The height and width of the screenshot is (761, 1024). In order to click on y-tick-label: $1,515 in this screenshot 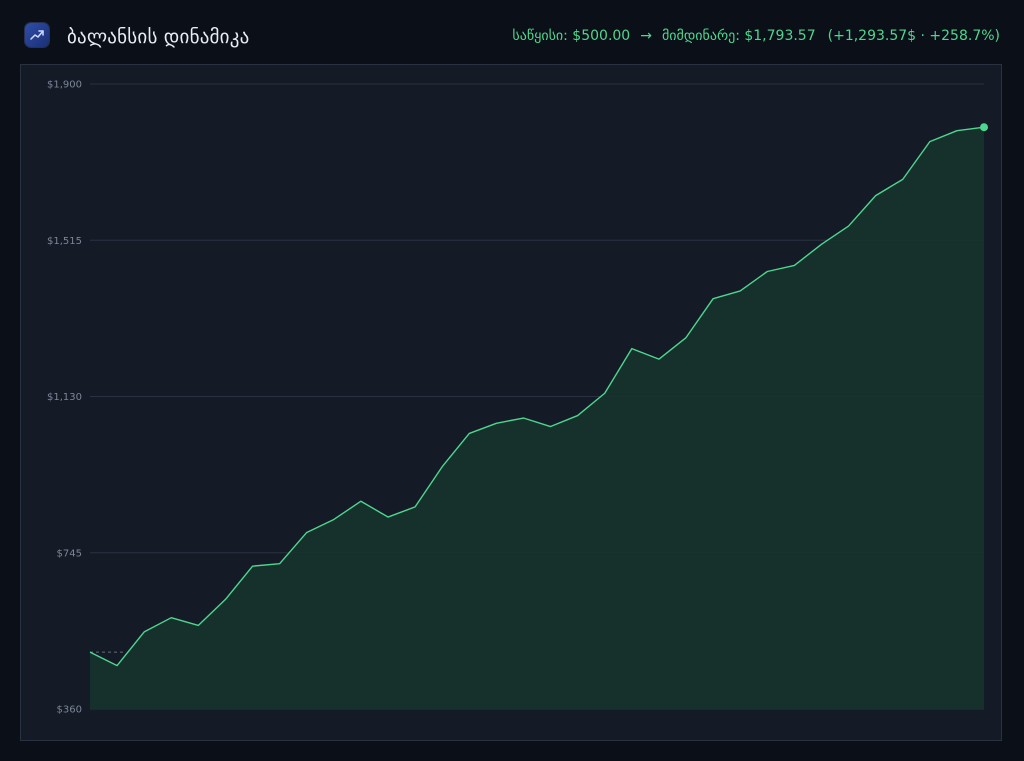, I will do `click(64, 241)`.